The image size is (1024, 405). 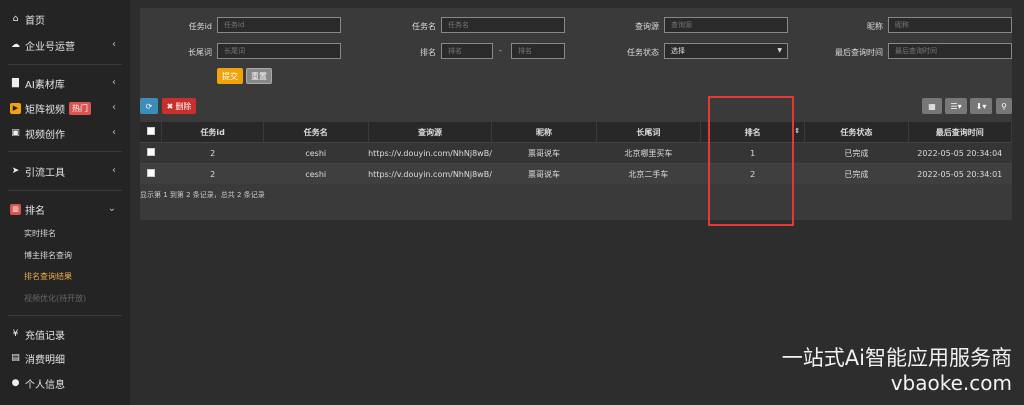 I want to click on search-button: ⚲, so click(x=1004, y=106).